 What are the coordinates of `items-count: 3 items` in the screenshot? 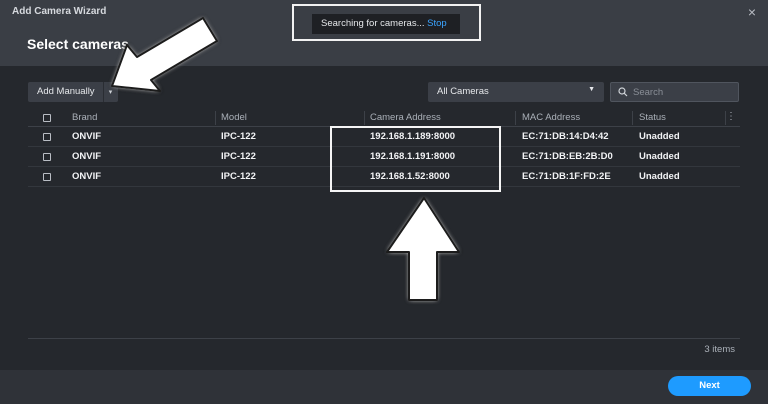 It's located at (719, 349).